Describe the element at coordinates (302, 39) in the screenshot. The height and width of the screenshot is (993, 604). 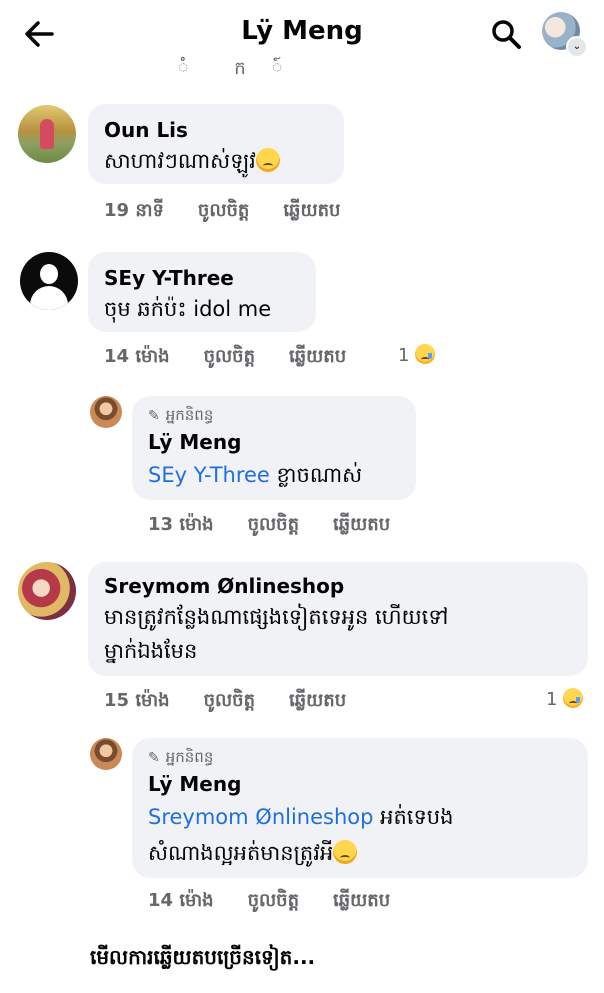
I see `top-bar: Lÿ Meng ⌄ ំ ក ៍` at that location.